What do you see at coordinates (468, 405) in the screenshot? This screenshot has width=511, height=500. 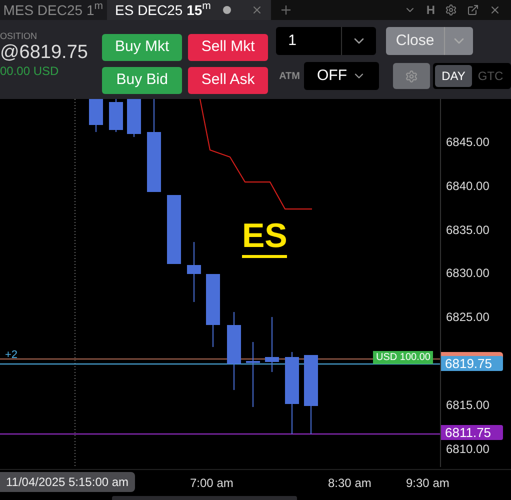 I see `price-axis-label: 6815.00` at bounding box center [468, 405].